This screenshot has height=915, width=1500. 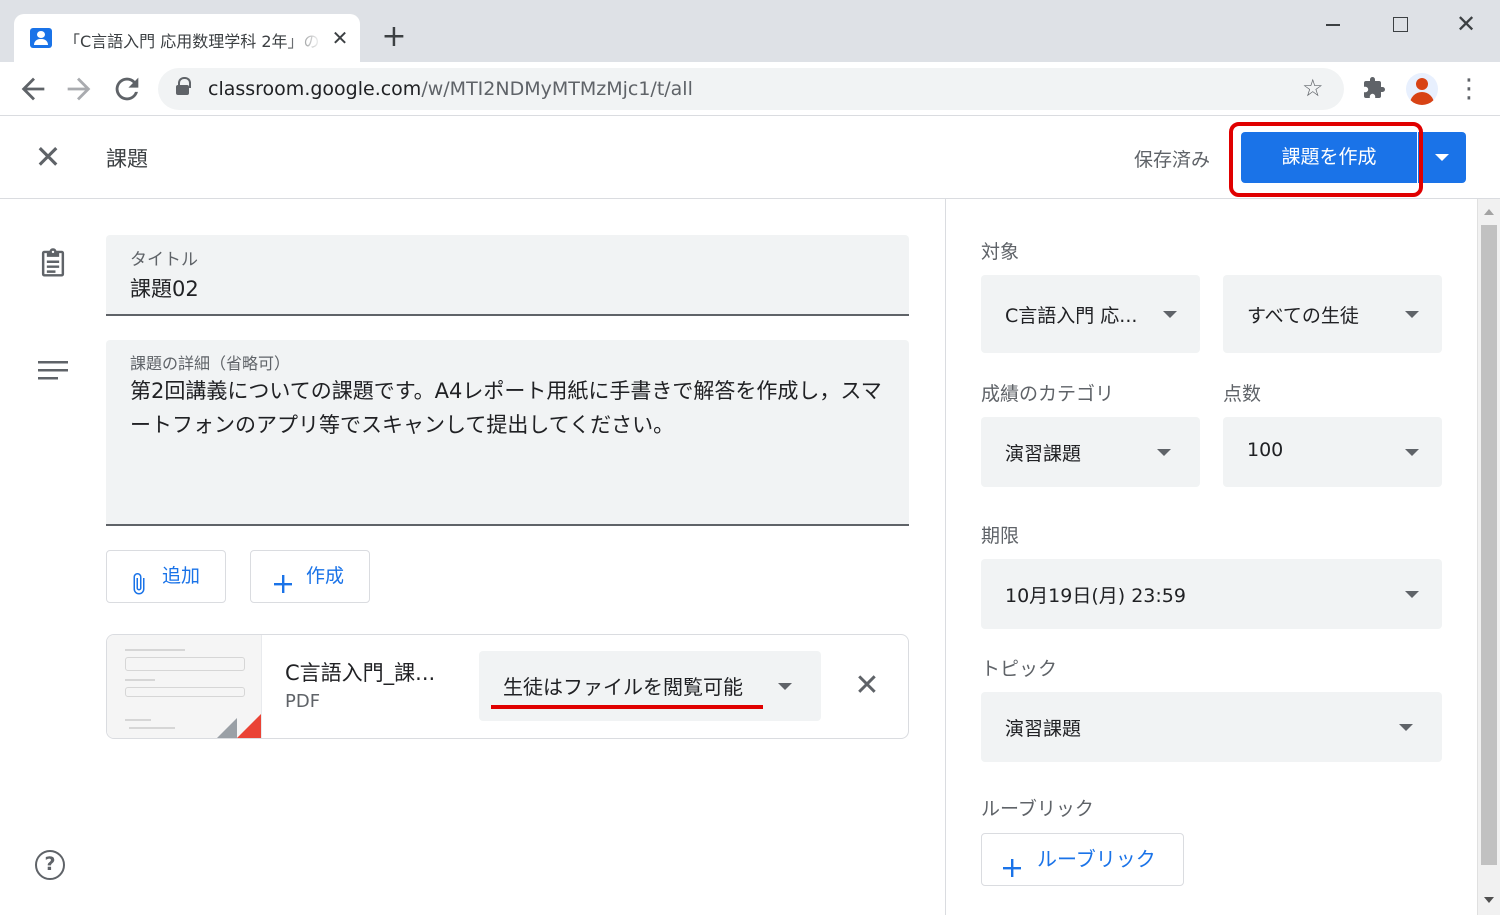 I want to click on assignment-header: ✕ 課題 保存済み 課題を作成, so click(x=750, y=158).